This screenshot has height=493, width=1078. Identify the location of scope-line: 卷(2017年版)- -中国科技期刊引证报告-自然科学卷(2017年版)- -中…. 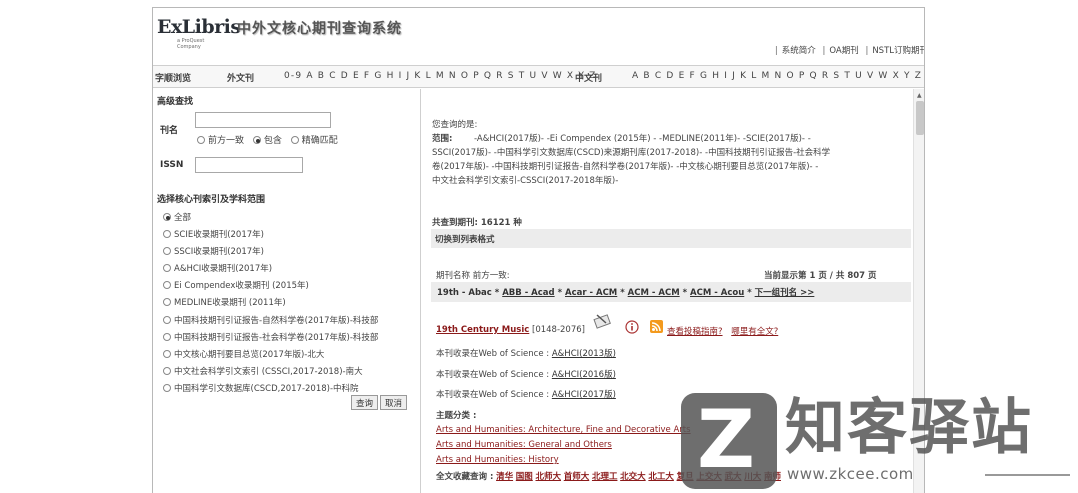
(625, 167).